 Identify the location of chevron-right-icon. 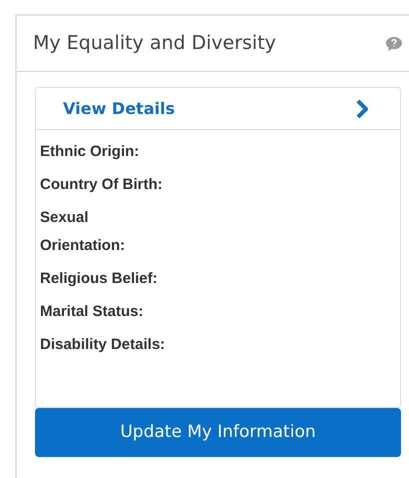
(362, 108).